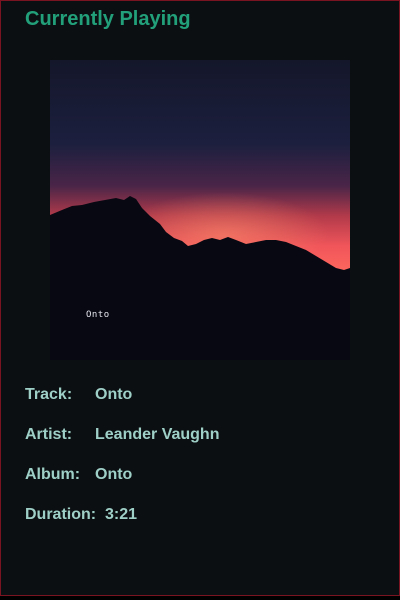 Image resolution: width=400 pixels, height=600 pixels. What do you see at coordinates (114, 394) in the screenshot?
I see `track-value: Onto` at bounding box center [114, 394].